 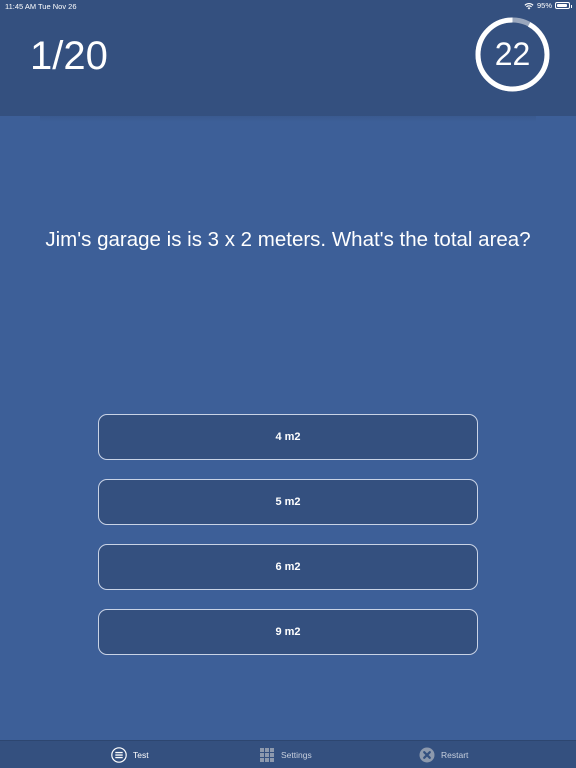 I want to click on tab-settings: Settings, so click(x=285, y=755).